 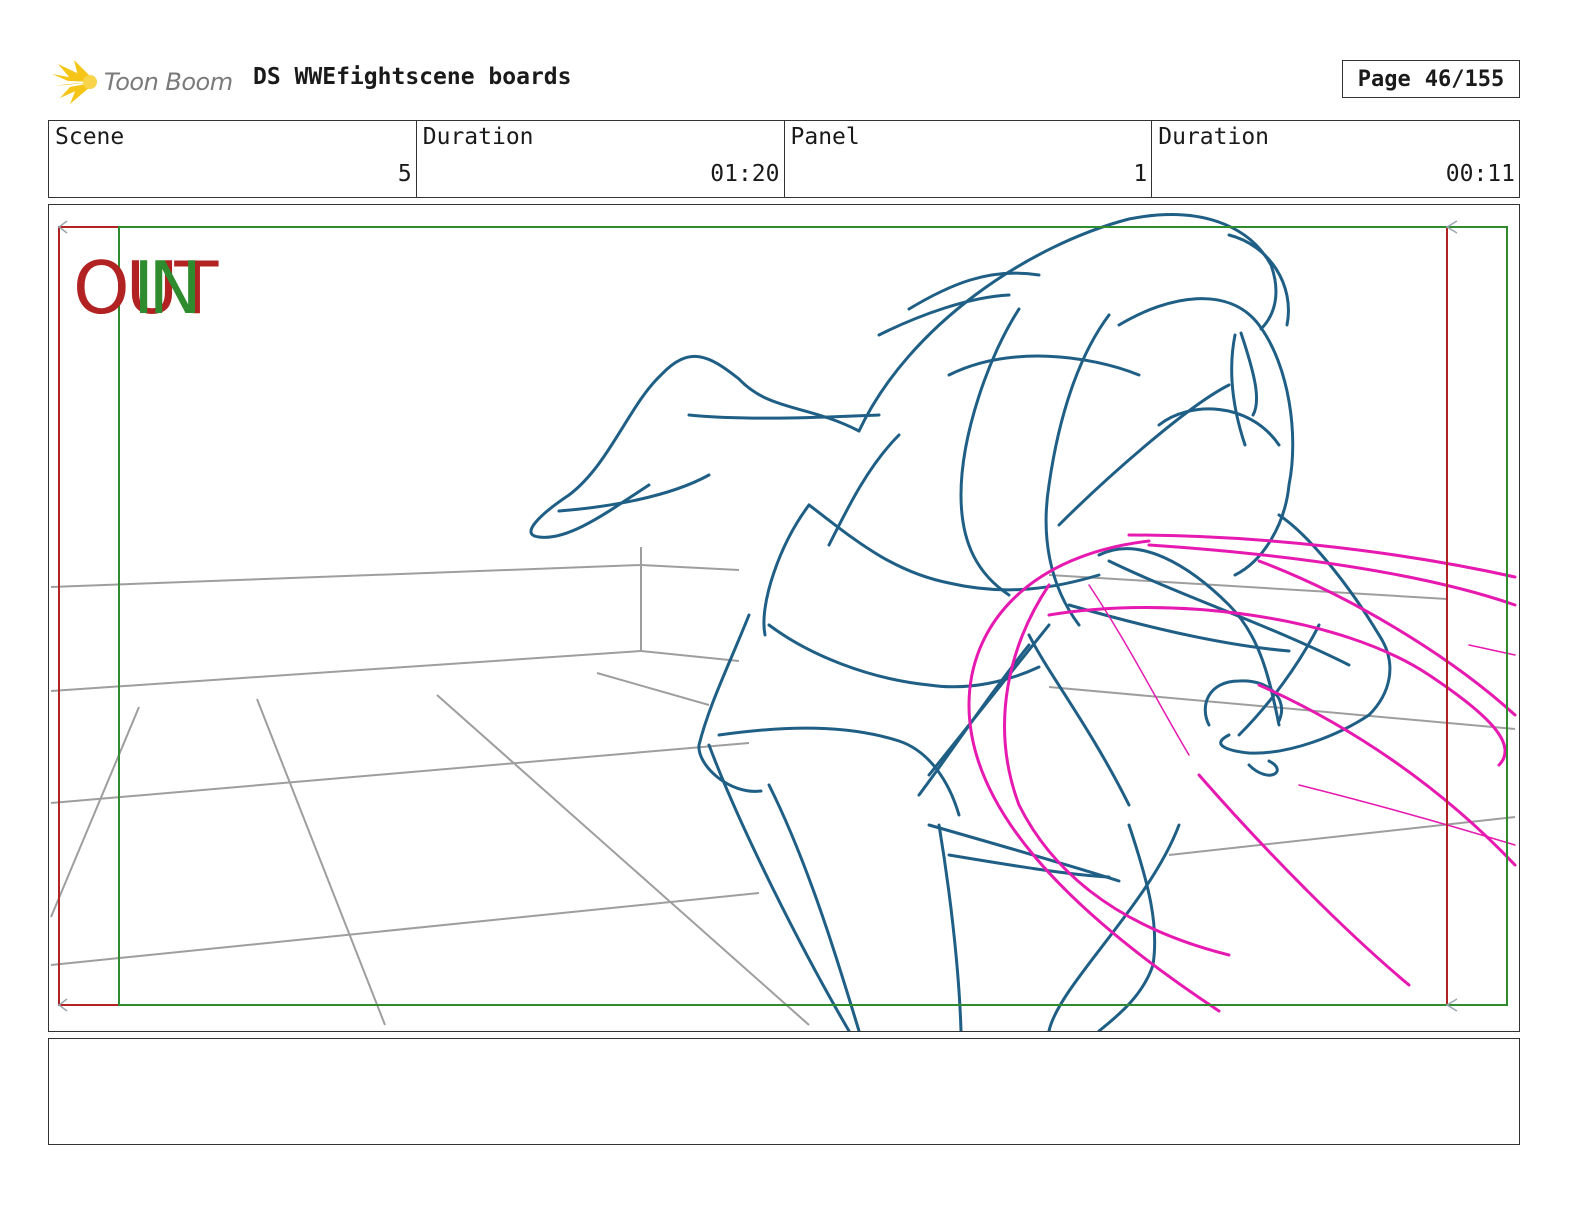 What do you see at coordinates (601, 159) in the screenshot?
I see `scene-duration-cell: Duration 01:20` at bounding box center [601, 159].